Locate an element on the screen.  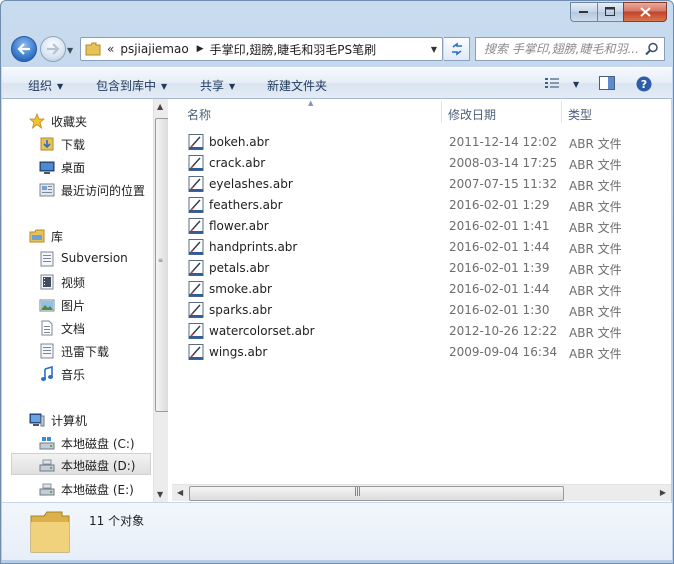
file-date-modified: 2016-02-01 1:30 is located at coordinates (499, 310).